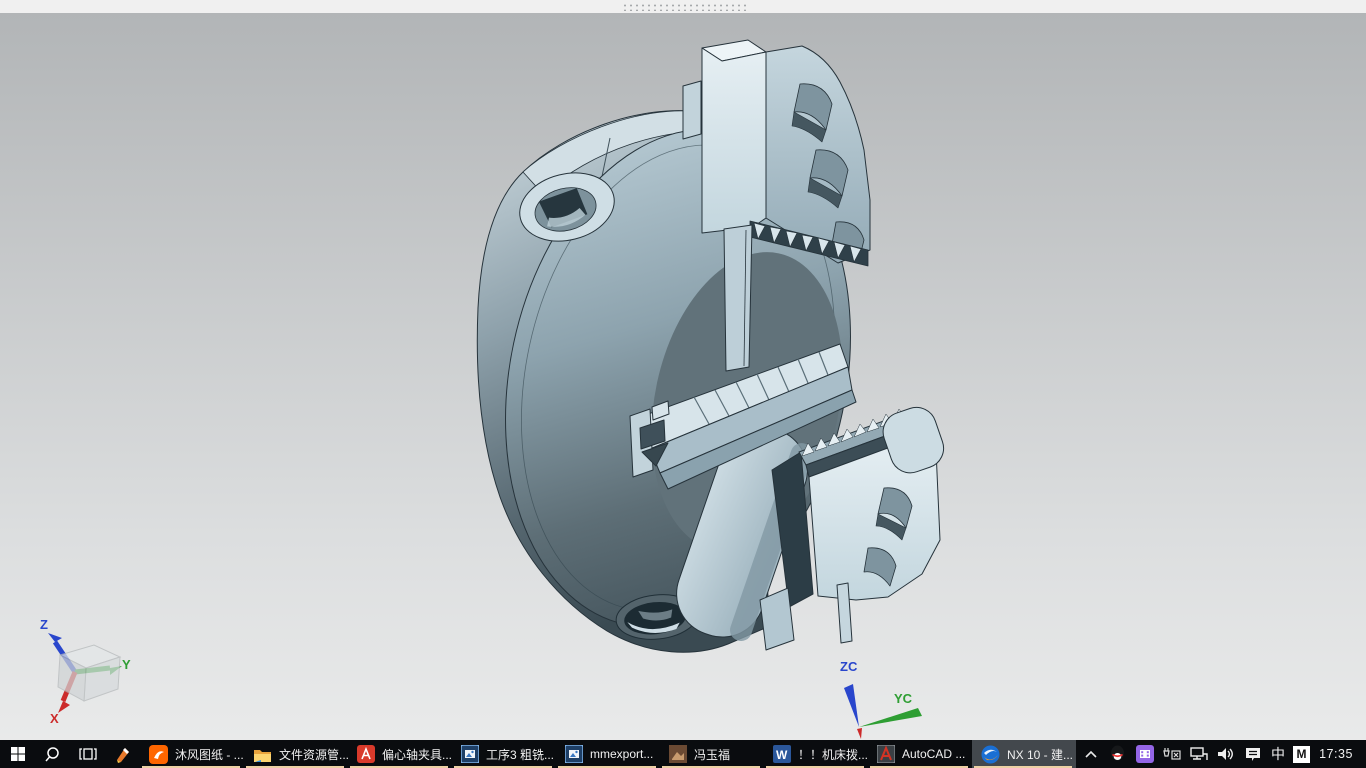  I want to click on tray-network-button, so click(1198, 754).